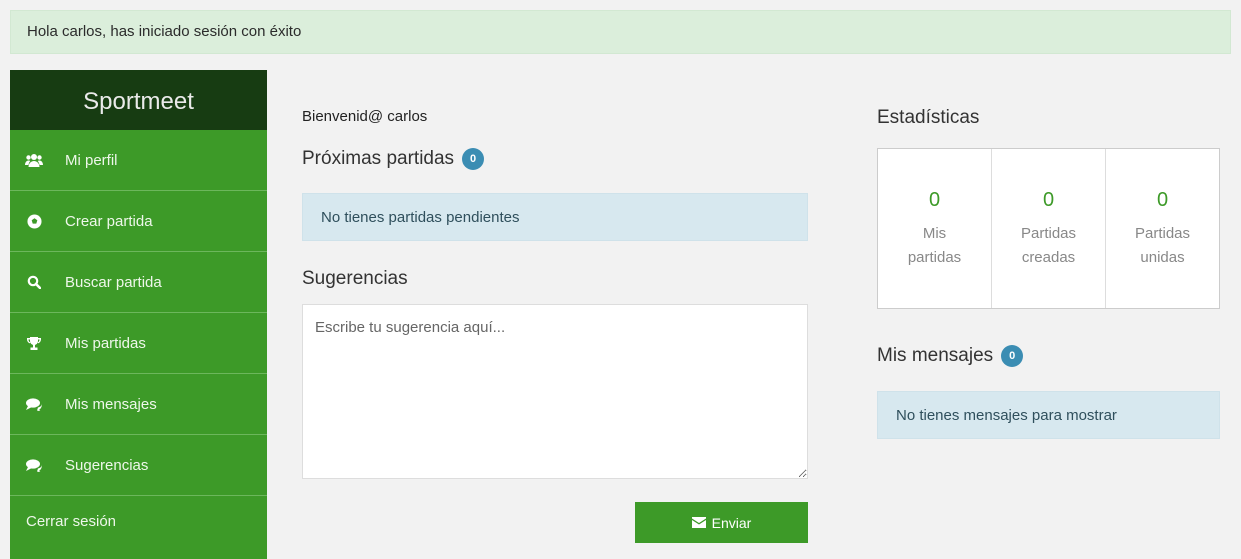 The width and height of the screenshot is (1241, 559). What do you see at coordinates (71, 521) in the screenshot?
I see `logout-label: Cerrar sesión` at bounding box center [71, 521].